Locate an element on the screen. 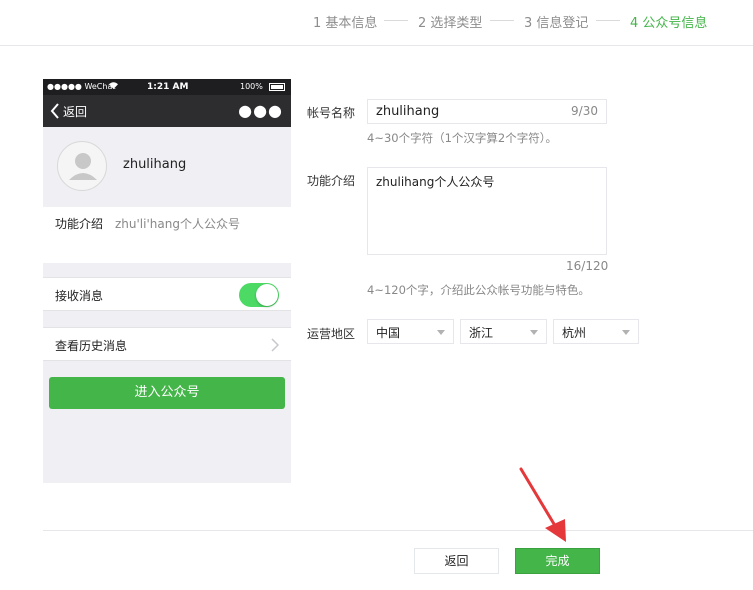 The image size is (753, 590). intro-tip: 4~120个字，介绍此公众帐号功能与特色。 is located at coordinates (478, 290).